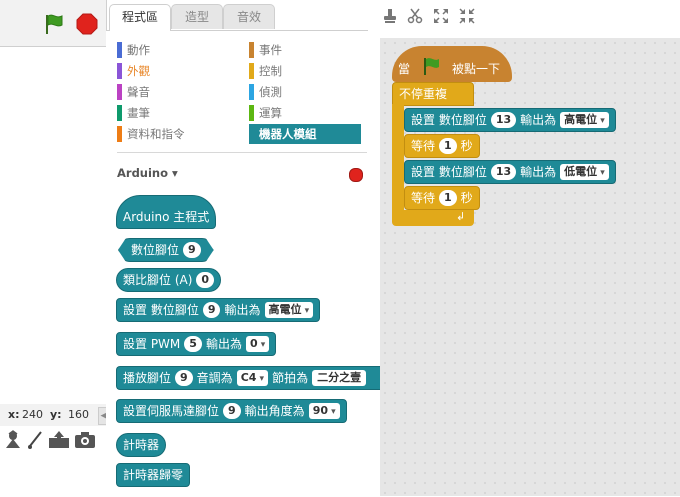 The image size is (680, 497). I want to click on stop-icon, so click(87, 24).